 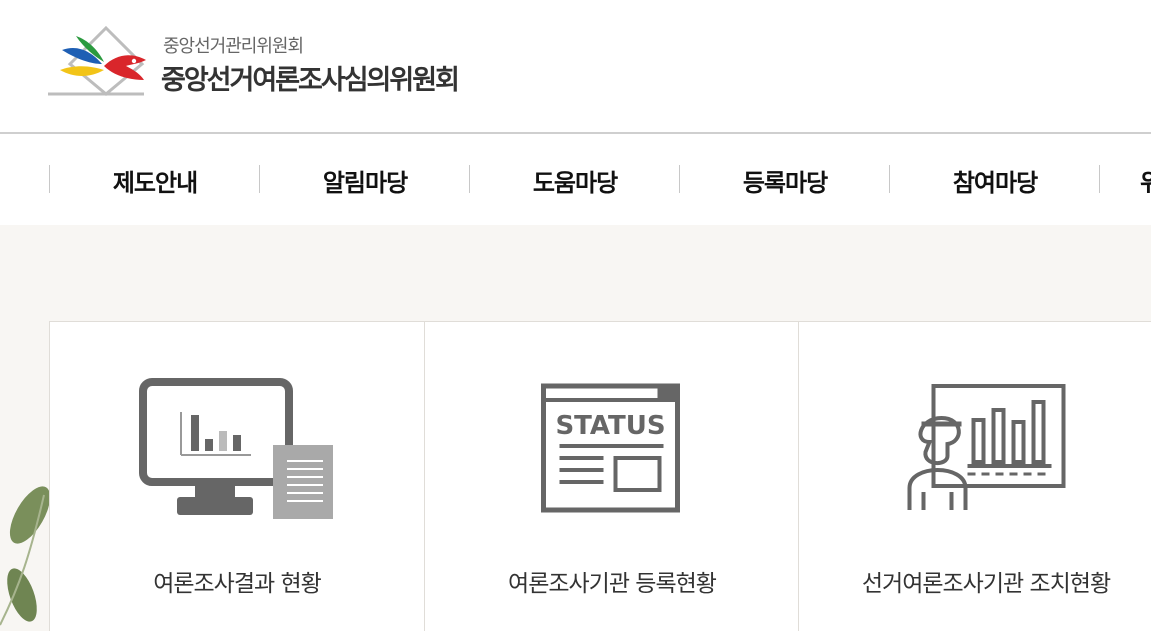 I want to click on nav-item-system-guide: 제도안내, so click(x=155, y=180).